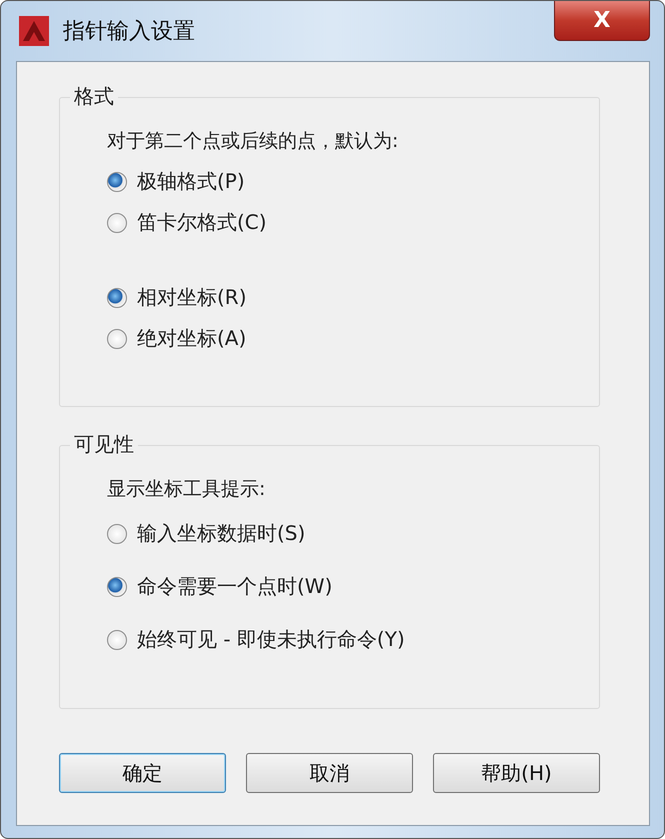 The height and width of the screenshot is (839, 665). What do you see at coordinates (234, 586) in the screenshot?
I see `radio-label: 命令需要一个点时(W)` at bounding box center [234, 586].